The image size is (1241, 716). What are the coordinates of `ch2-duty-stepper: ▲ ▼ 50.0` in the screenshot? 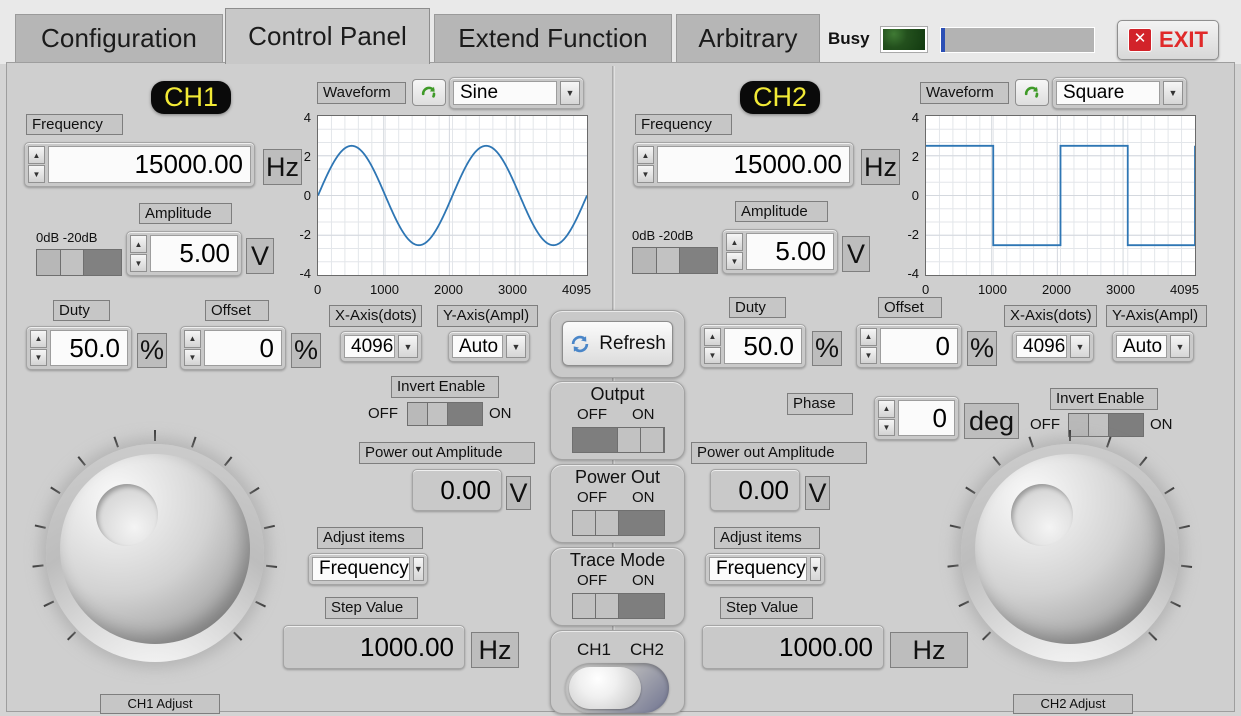 It's located at (753, 346).